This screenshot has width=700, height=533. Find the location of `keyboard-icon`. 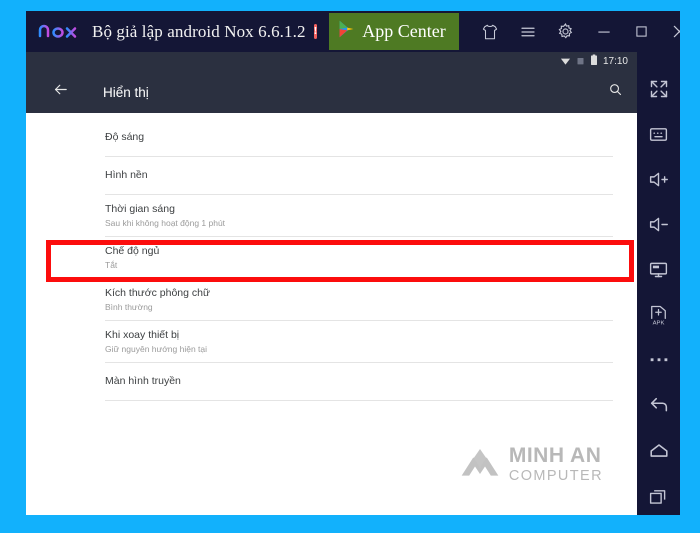

keyboard-icon is located at coordinates (658, 134).